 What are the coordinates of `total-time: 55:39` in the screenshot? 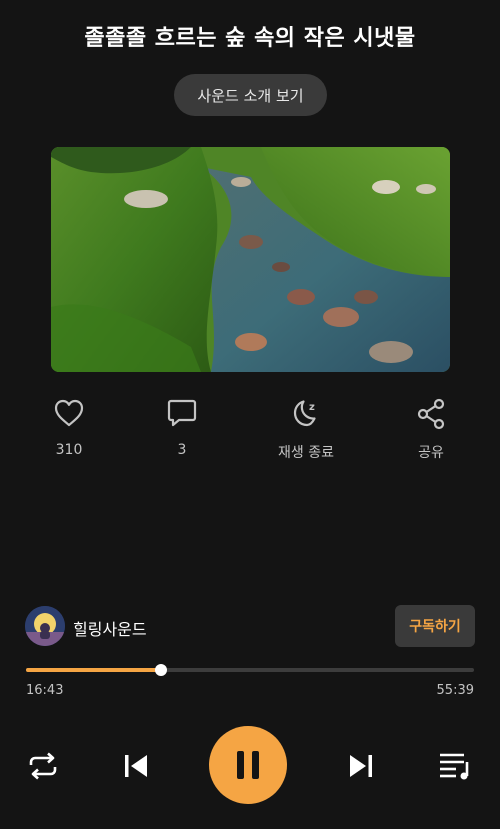 It's located at (455, 690).